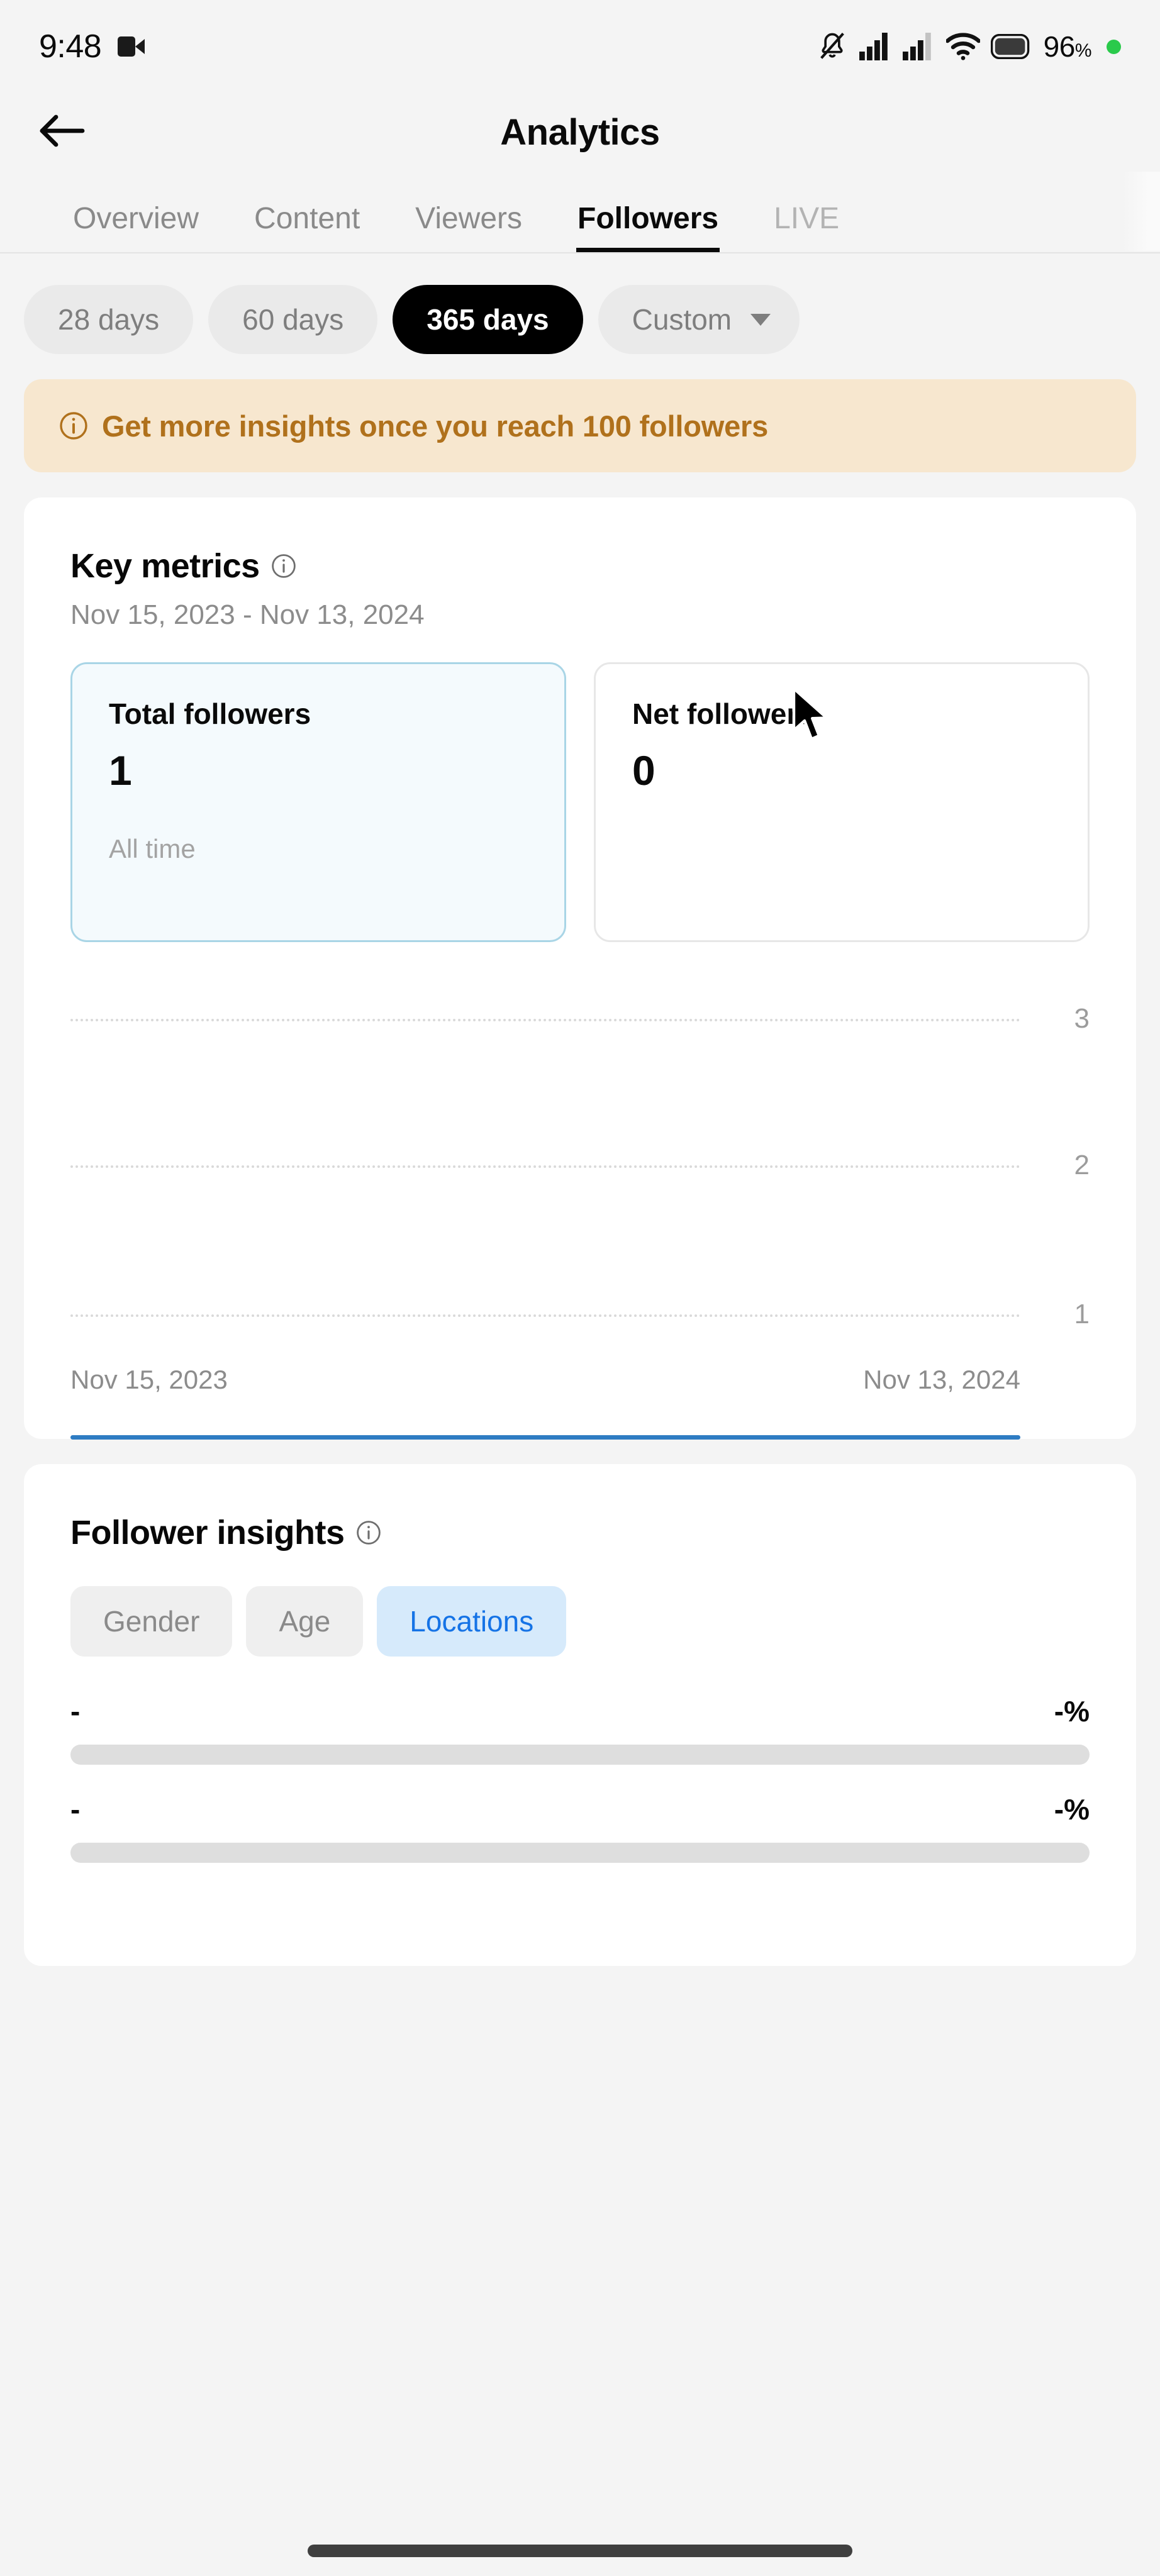 This screenshot has height=2576, width=1160. What do you see at coordinates (1011, 46) in the screenshot?
I see `battery-icon` at bounding box center [1011, 46].